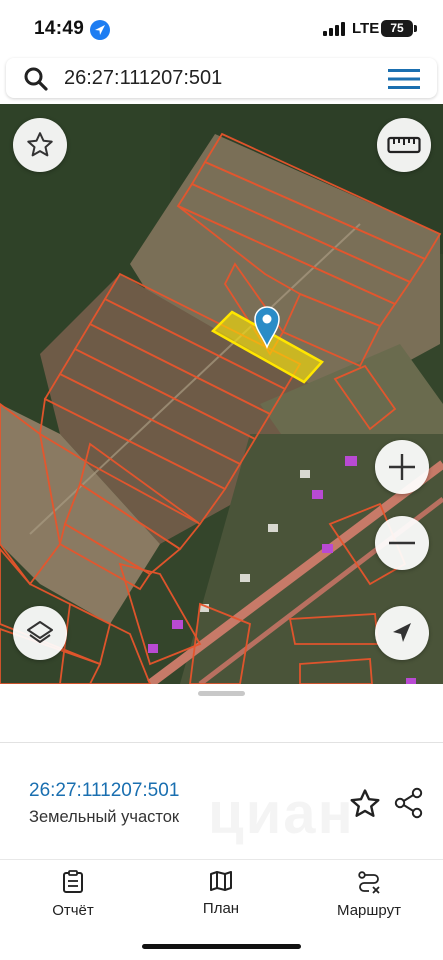  Describe the element at coordinates (221, 908) in the screenshot. I see `tab-plan-label: План` at that location.